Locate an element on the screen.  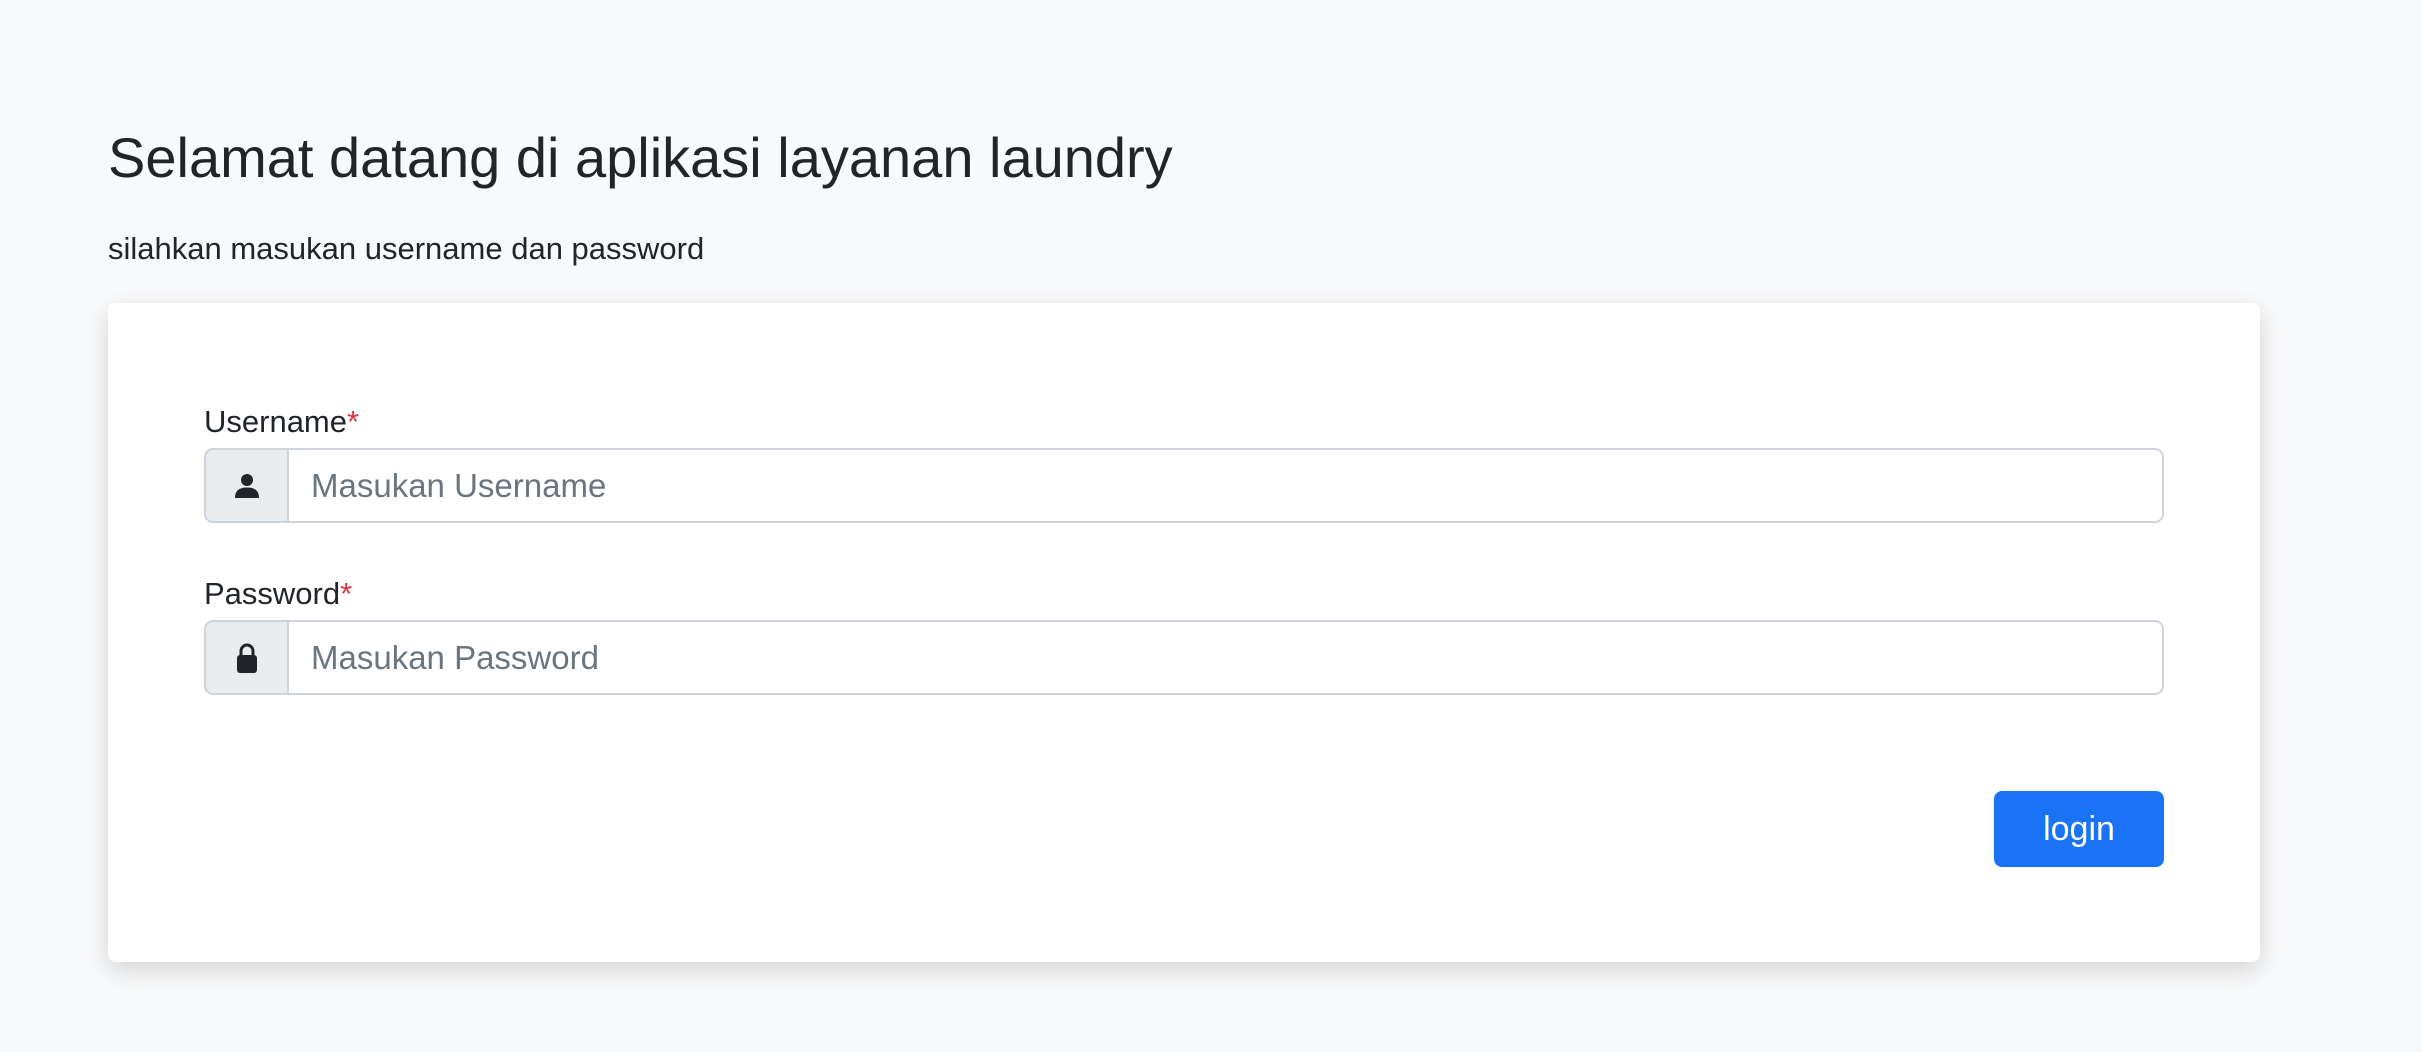
password-label: Password* is located at coordinates (1184, 594).